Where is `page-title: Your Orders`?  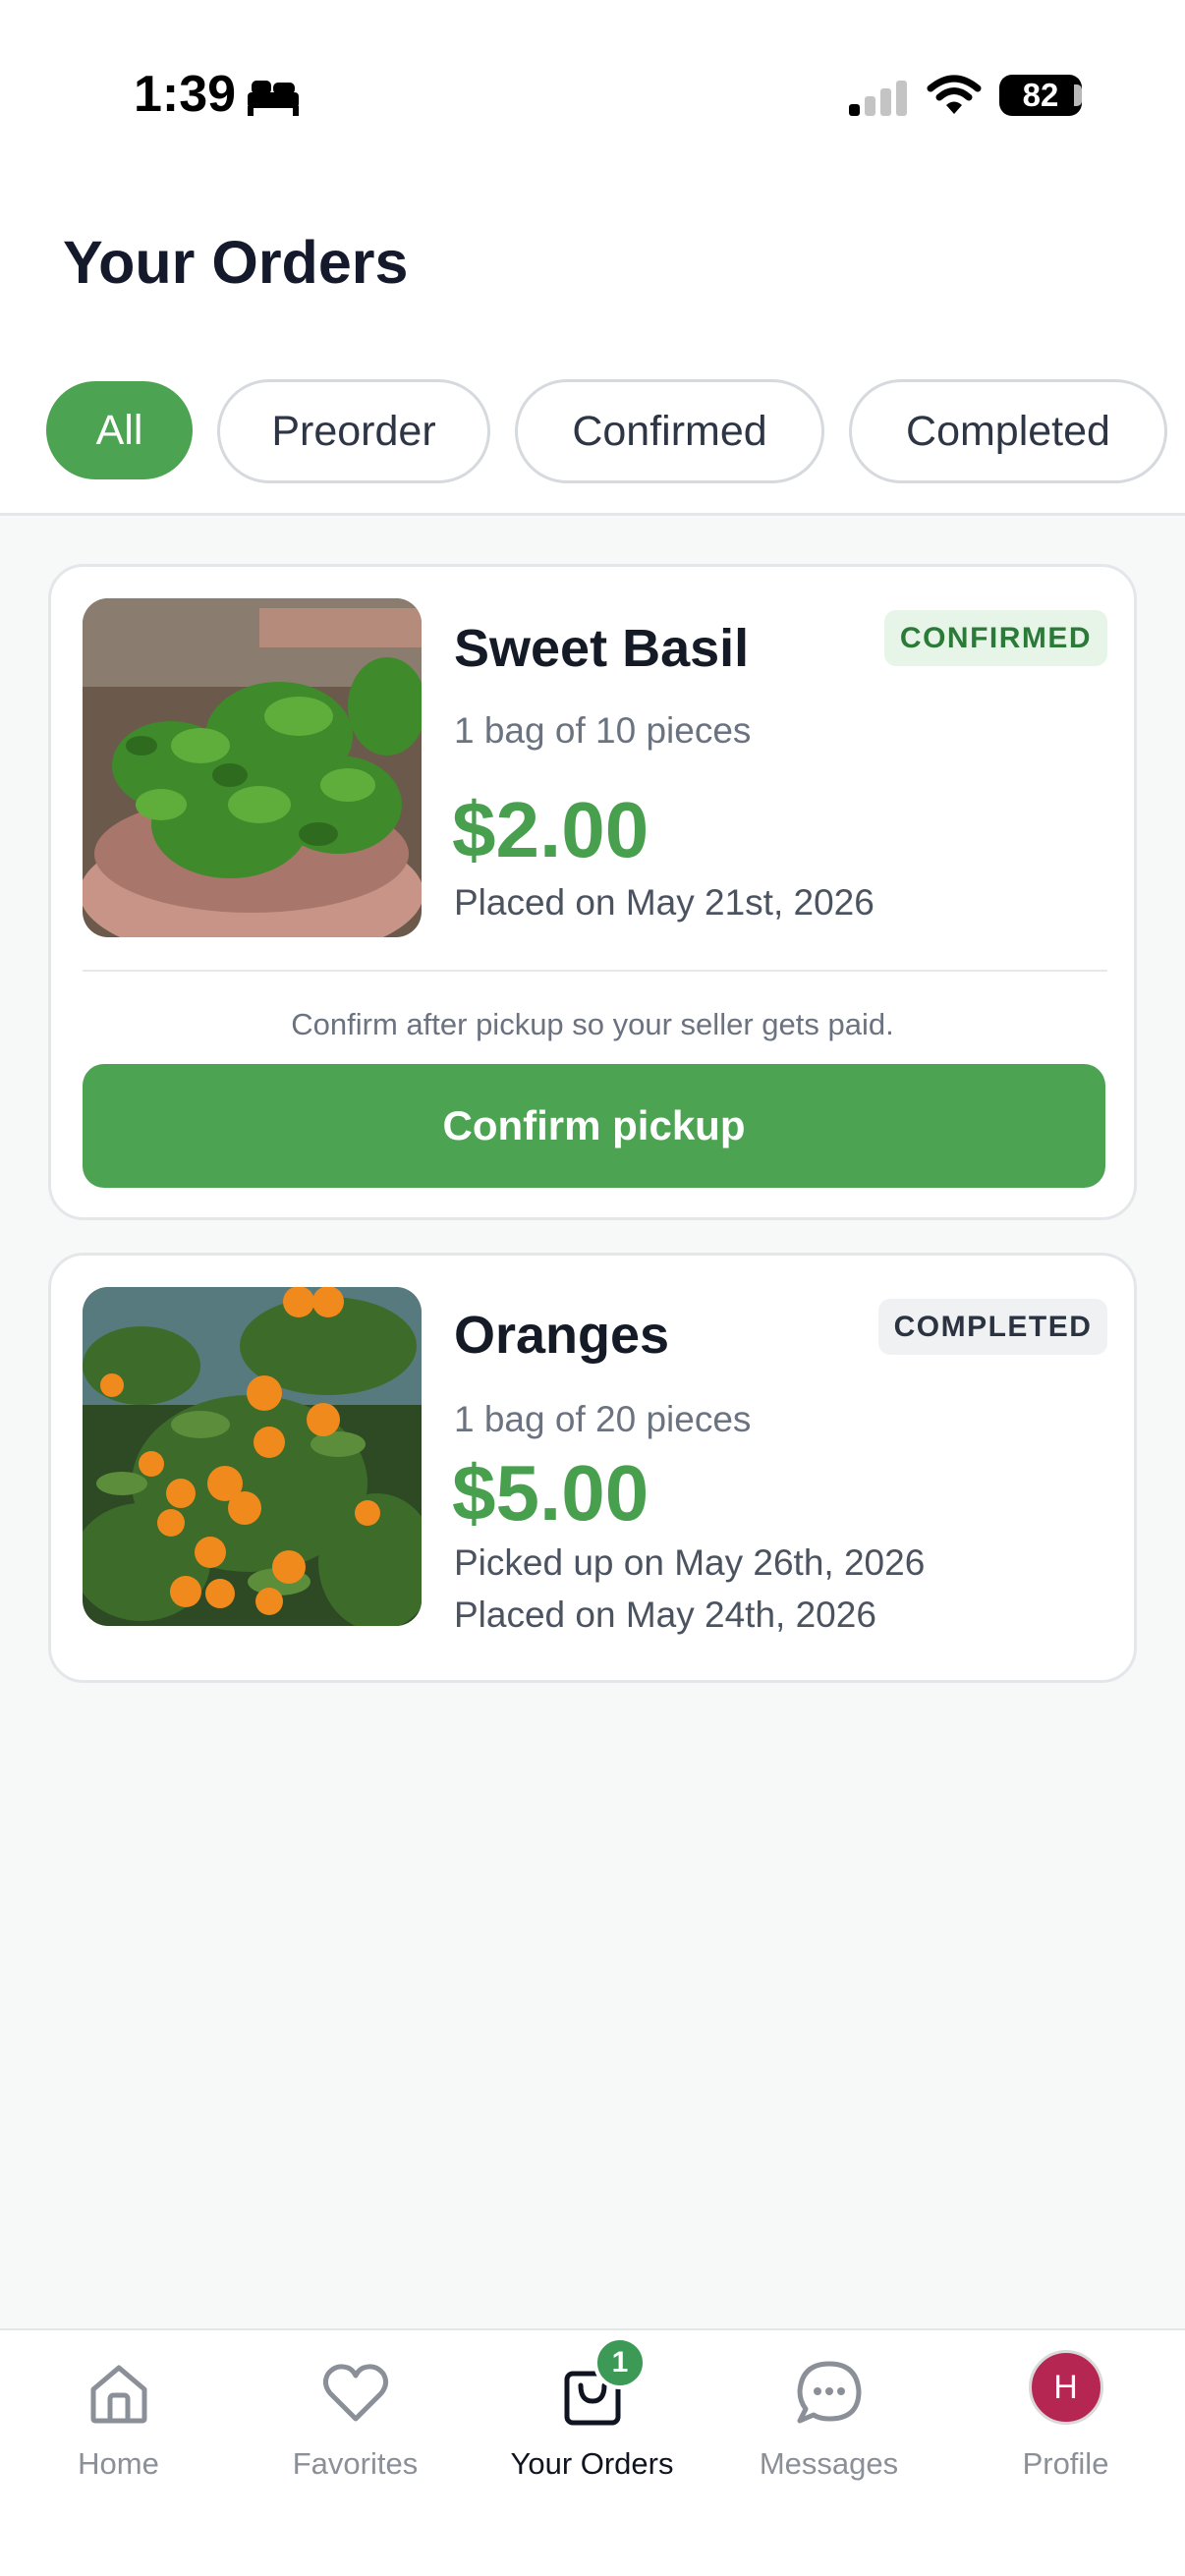
page-title: Your Orders is located at coordinates (236, 262).